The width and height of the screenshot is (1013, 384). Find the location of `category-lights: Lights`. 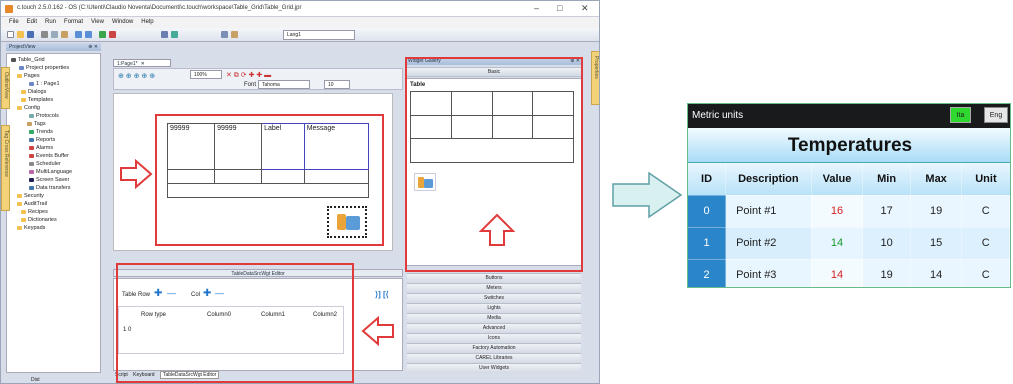

category-lights: Lights is located at coordinates (494, 308).